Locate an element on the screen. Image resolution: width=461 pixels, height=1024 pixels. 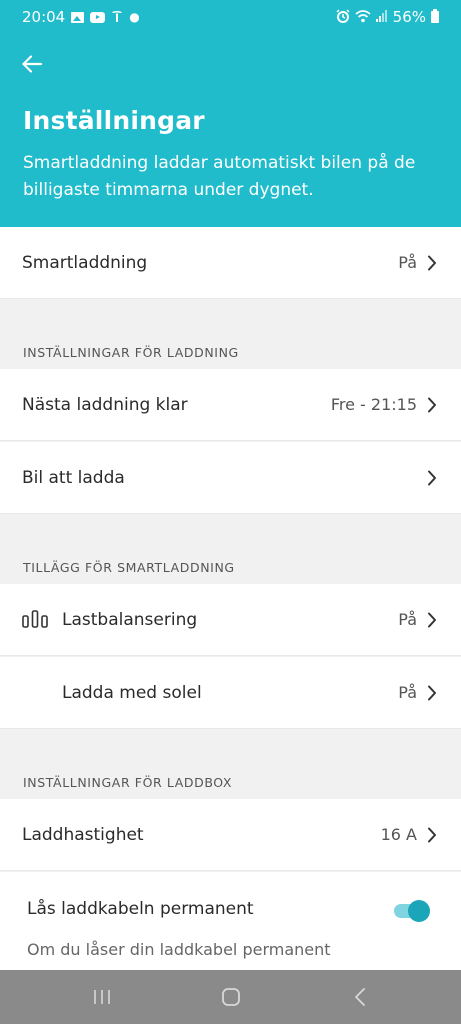
page-title: Inställningar is located at coordinates (114, 120).